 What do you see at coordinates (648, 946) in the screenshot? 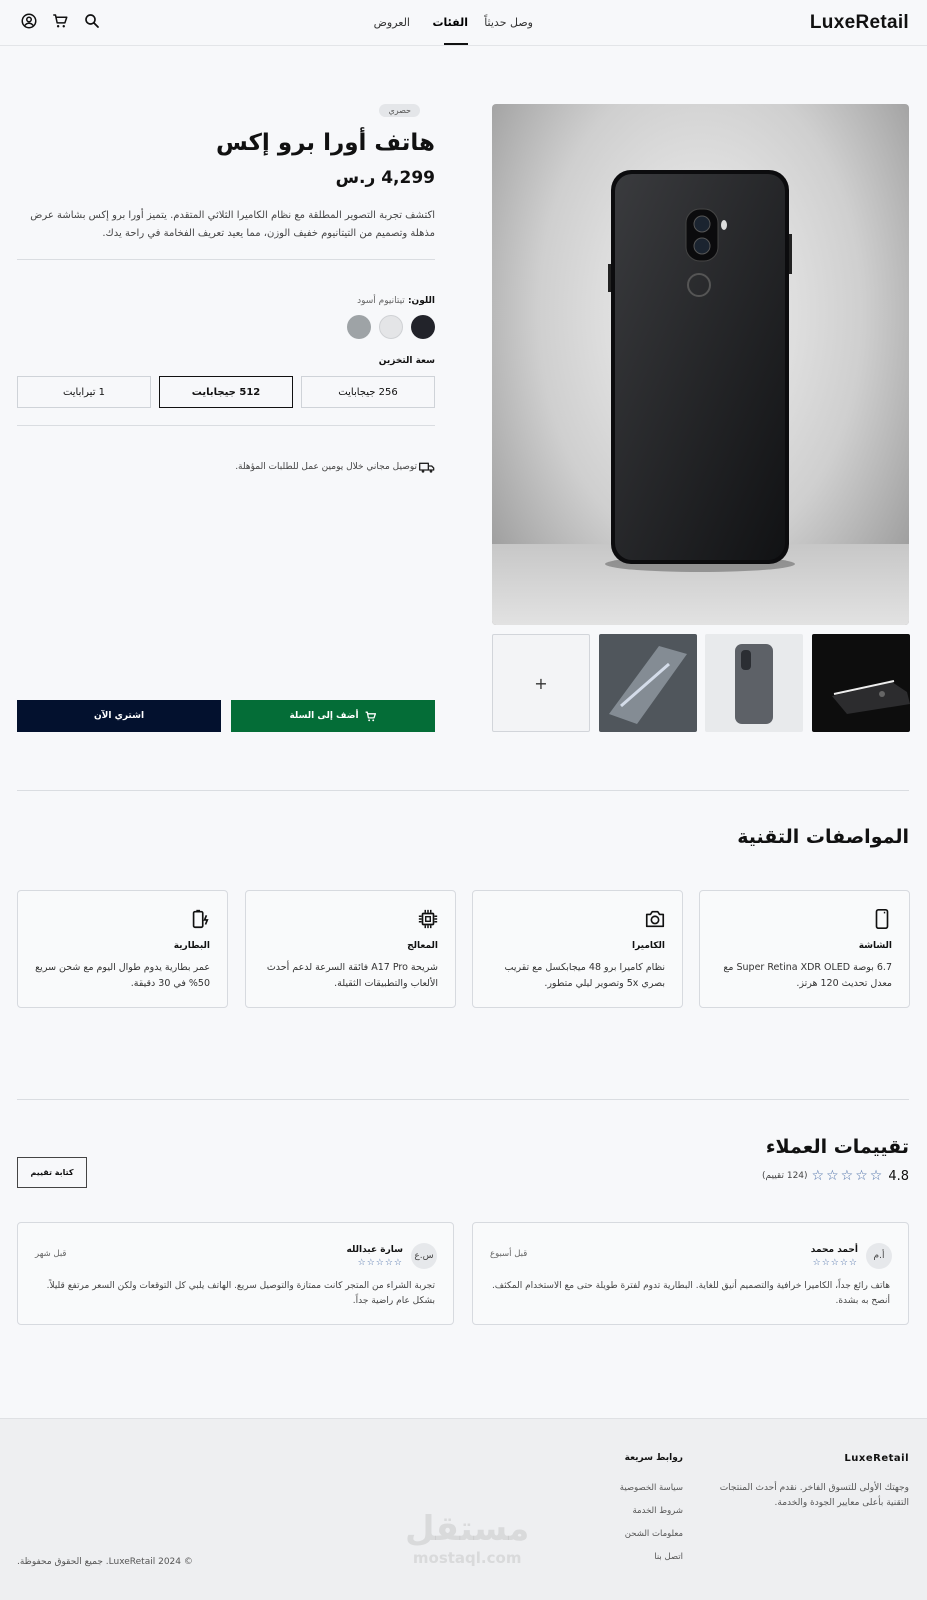
I see `spec-title: الكاميرا` at bounding box center [648, 946].